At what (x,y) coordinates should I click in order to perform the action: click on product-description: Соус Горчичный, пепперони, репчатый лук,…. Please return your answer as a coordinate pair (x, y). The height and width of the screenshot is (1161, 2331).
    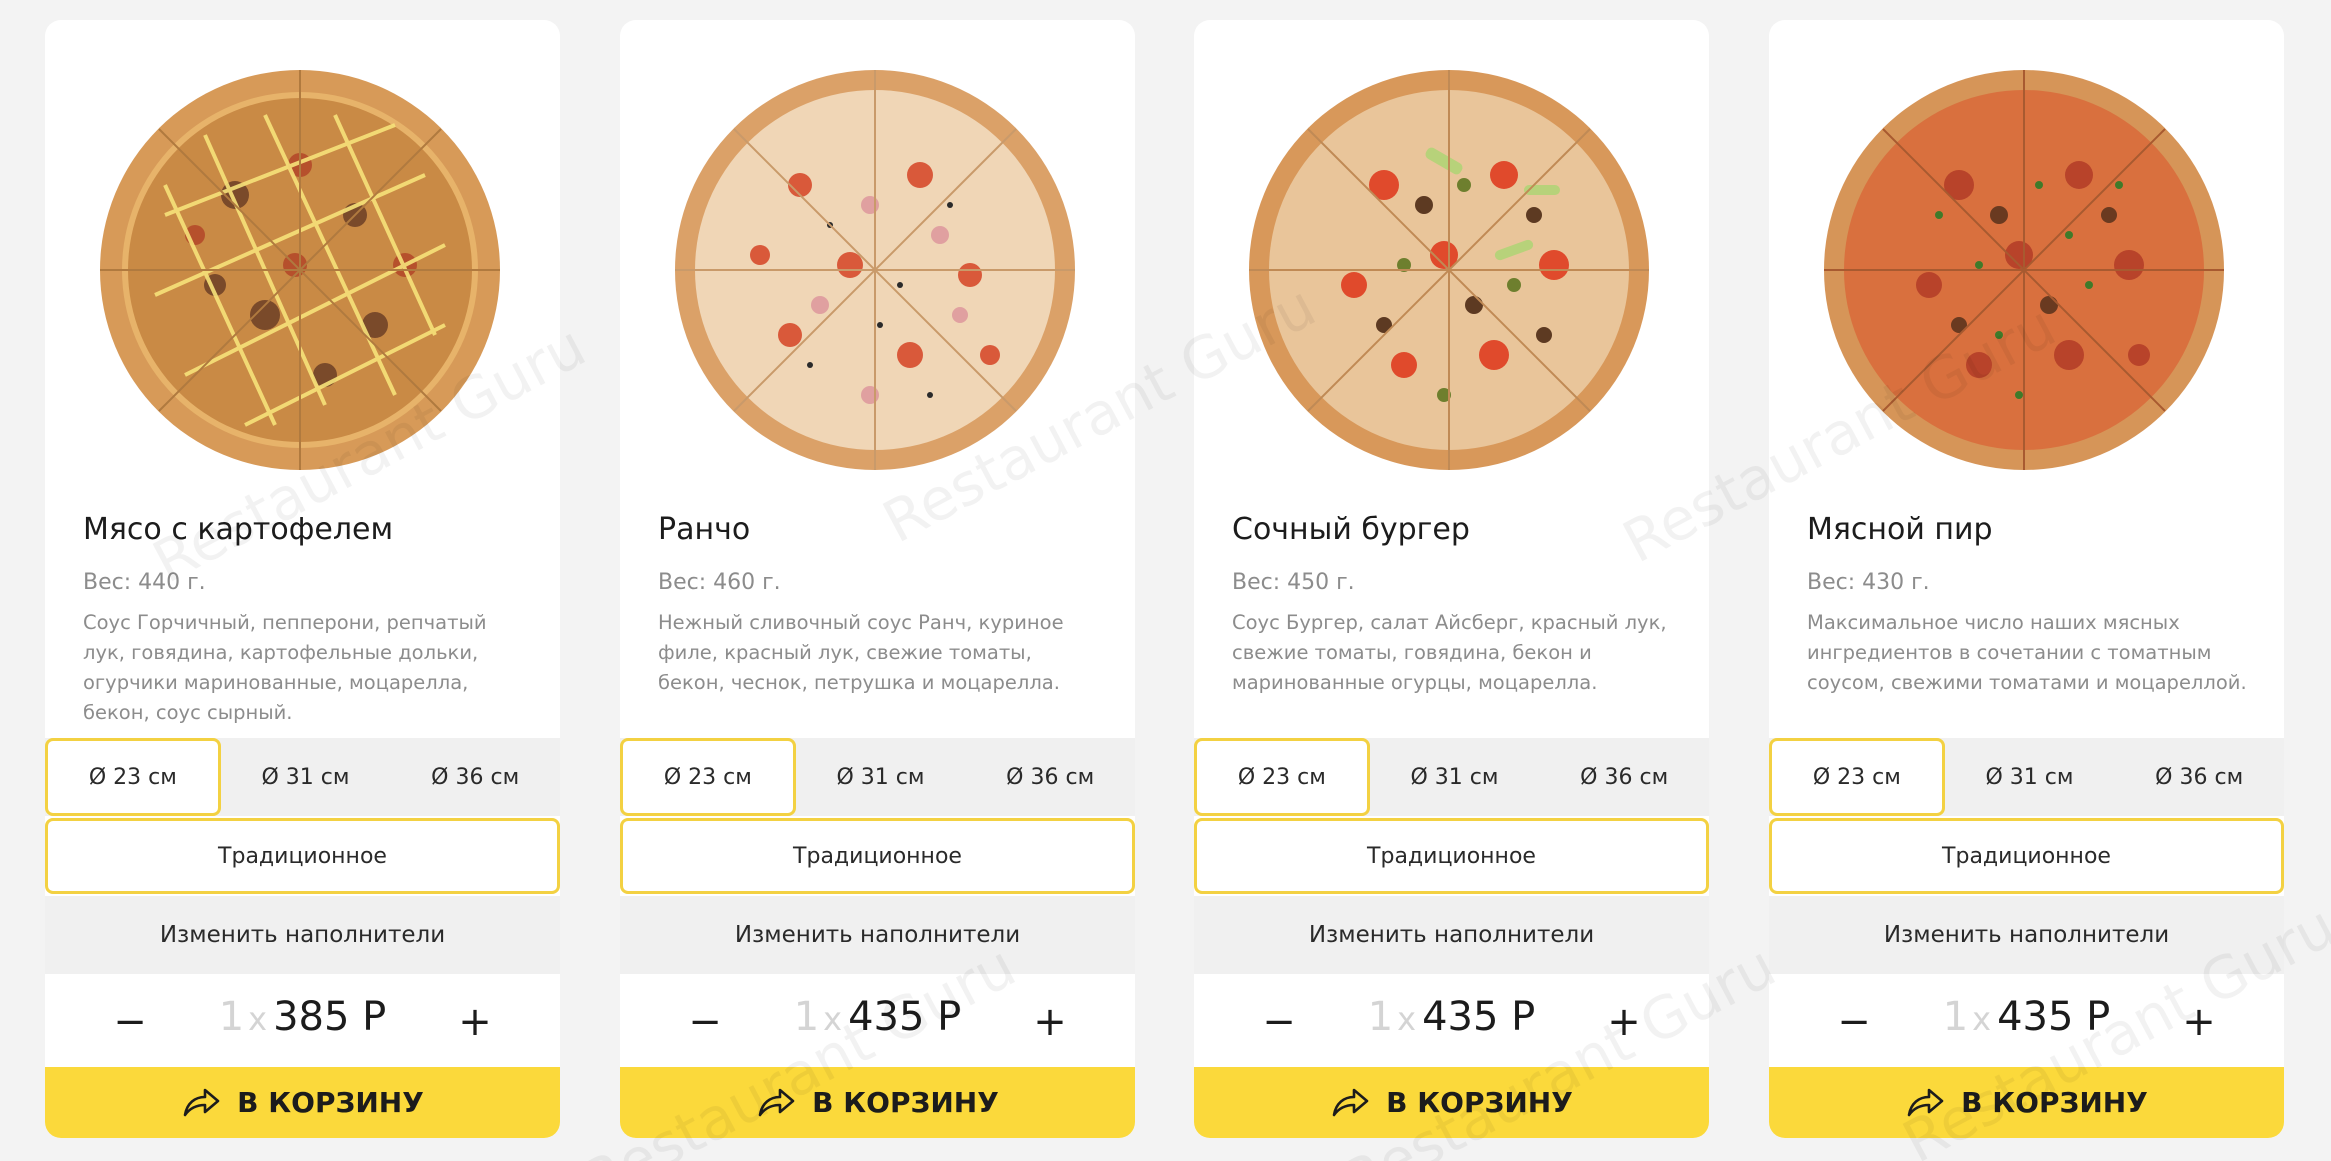
    Looking at the image, I should click on (285, 667).